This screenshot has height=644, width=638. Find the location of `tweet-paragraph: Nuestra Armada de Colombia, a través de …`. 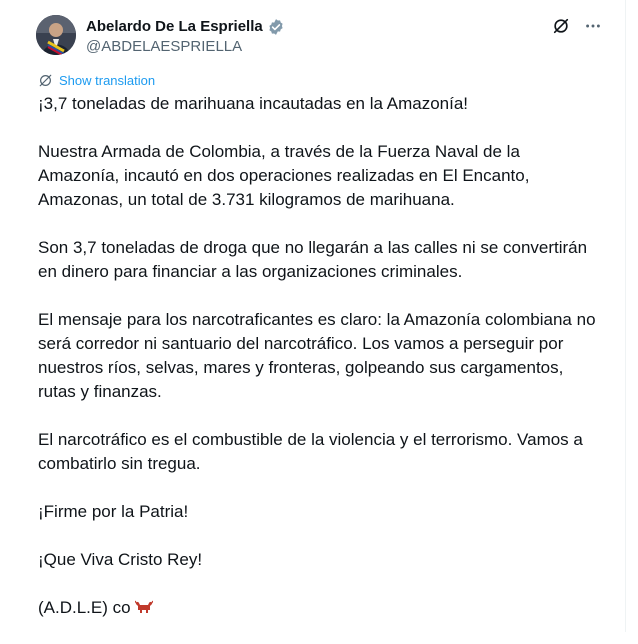

tweet-paragraph: Nuestra Armada de Colombia, a través de … is located at coordinates (284, 175).